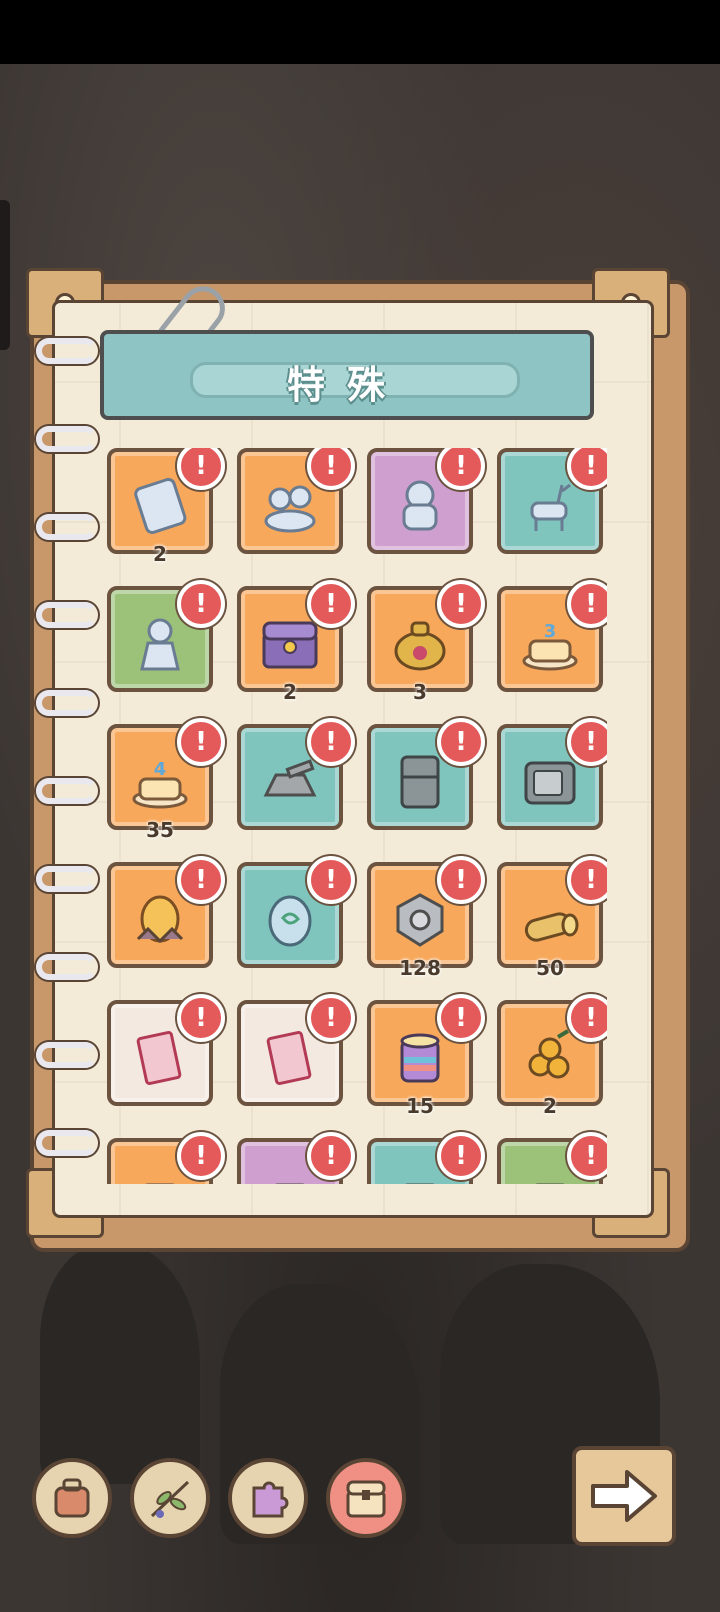 The image size is (720, 1612). What do you see at coordinates (420, 1106) in the screenshot?
I see `item-count: 15` at bounding box center [420, 1106].